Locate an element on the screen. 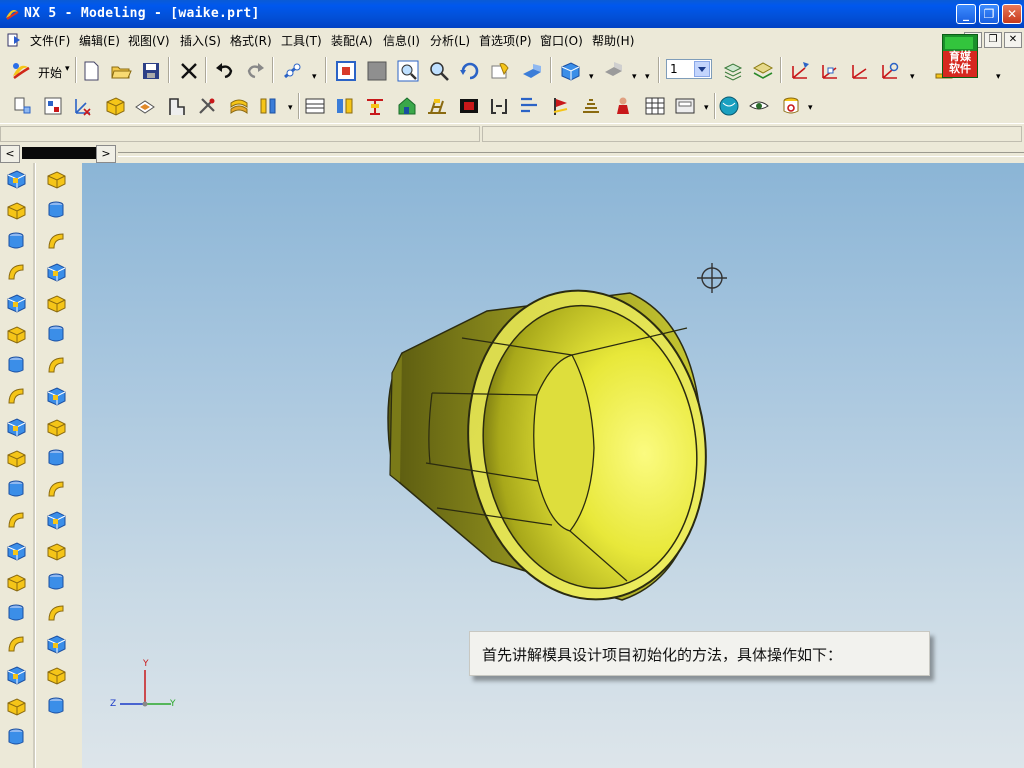 The image size is (1024, 768). promote-icon is located at coordinates (56, 706).